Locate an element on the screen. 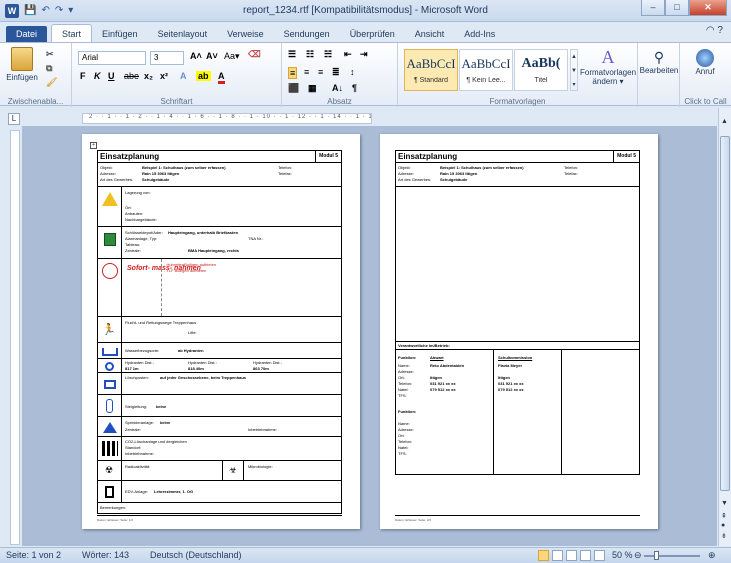 The height and width of the screenshot is (563, 731). close-button: ✕ is located at coordinates (708, 8).